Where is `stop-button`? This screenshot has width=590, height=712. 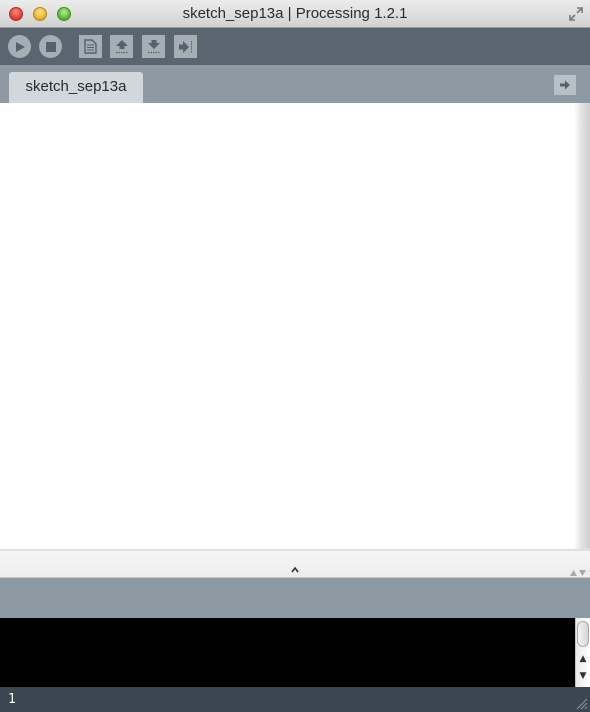 stop-button is located at coordinates (50, 46).